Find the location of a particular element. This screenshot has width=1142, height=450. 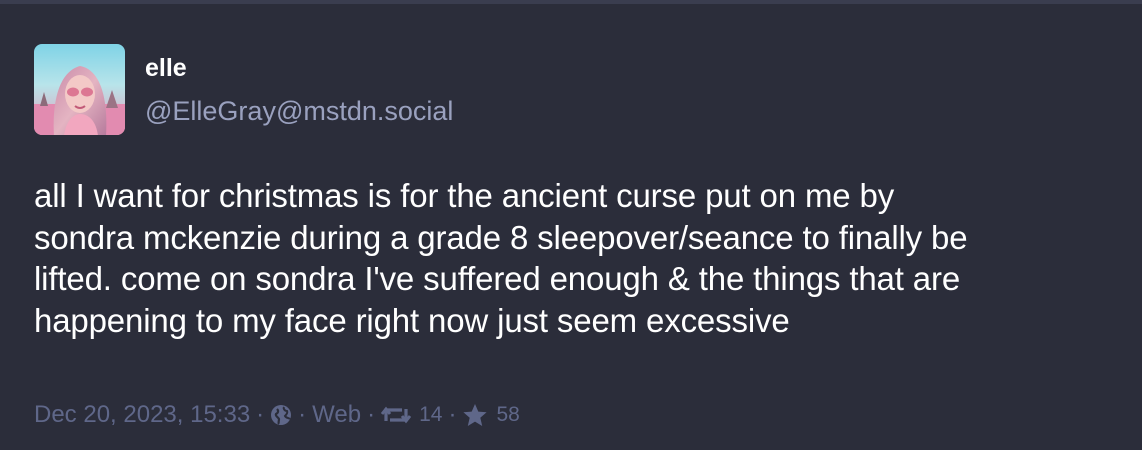

boost-icon is located at coordinates (396, 415).